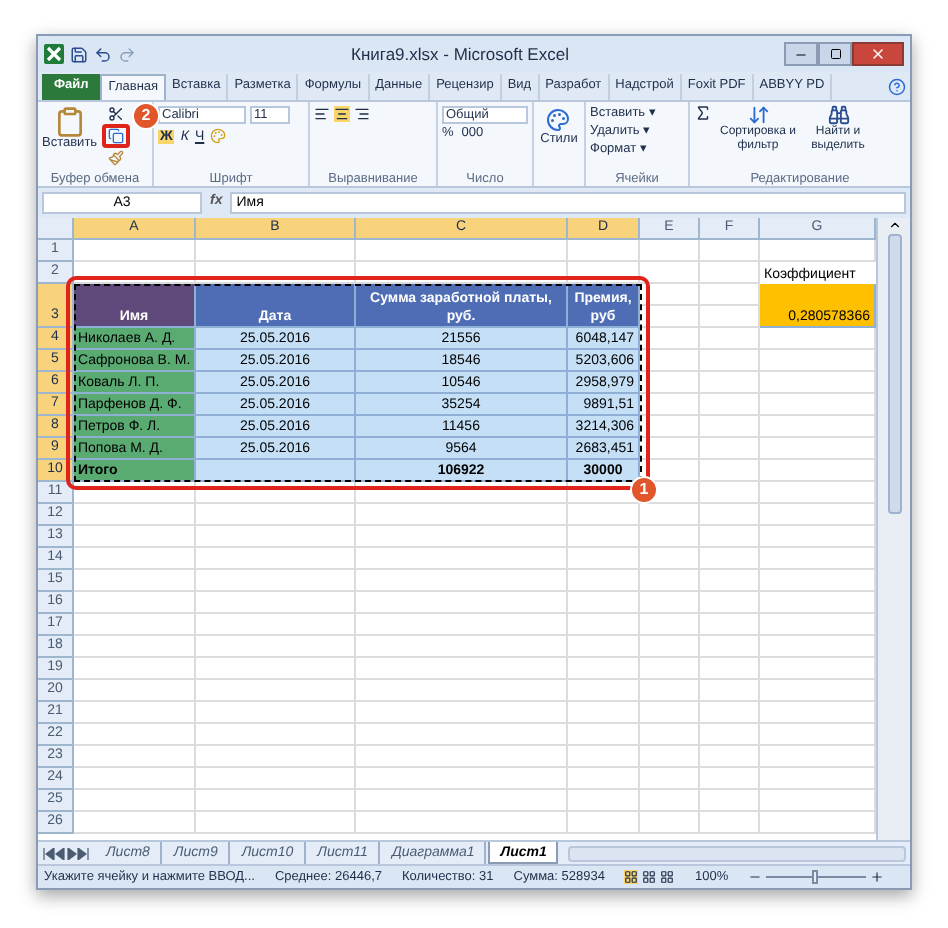  What do you see at coordinates (79, 54) in the screenshot?
I see `save-icon` at bounding box center [79, 54].